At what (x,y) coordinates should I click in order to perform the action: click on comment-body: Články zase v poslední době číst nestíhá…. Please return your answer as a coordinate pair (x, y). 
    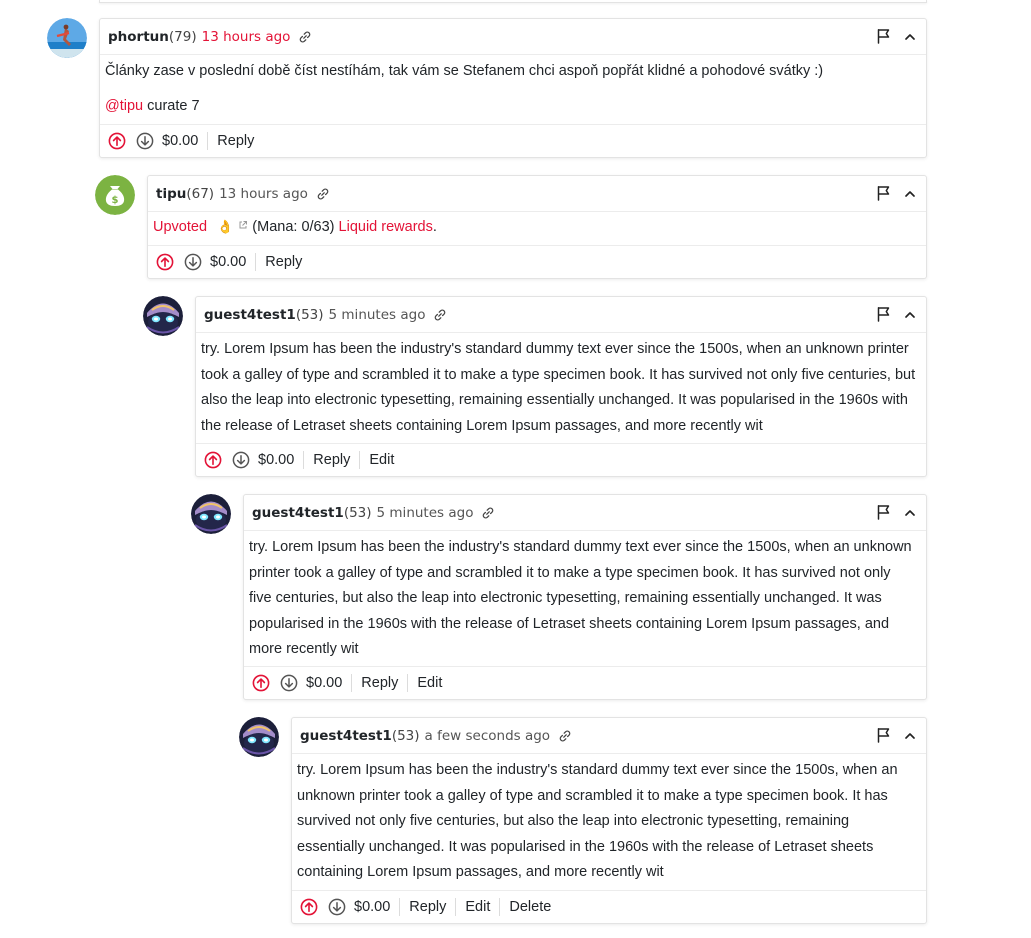
    Looking at the image, I should click on (513, 89).